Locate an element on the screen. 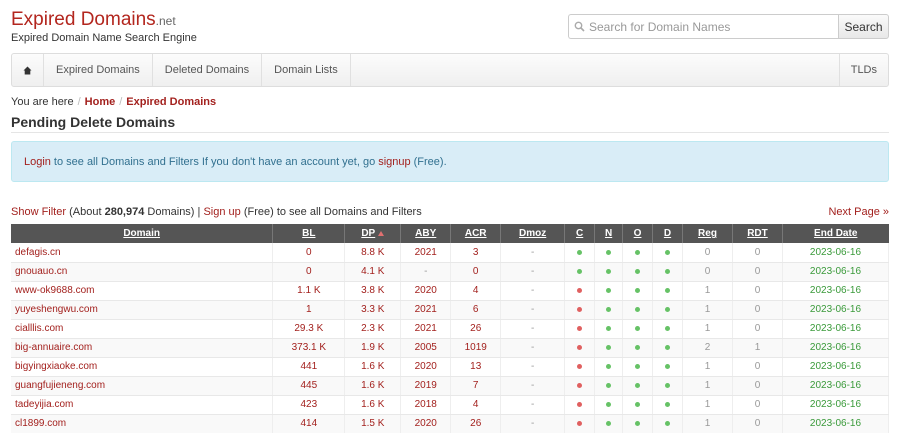 This screenshot has width=900, height=433. domain-link: defagis.cn is located at coordinates (142, 253).